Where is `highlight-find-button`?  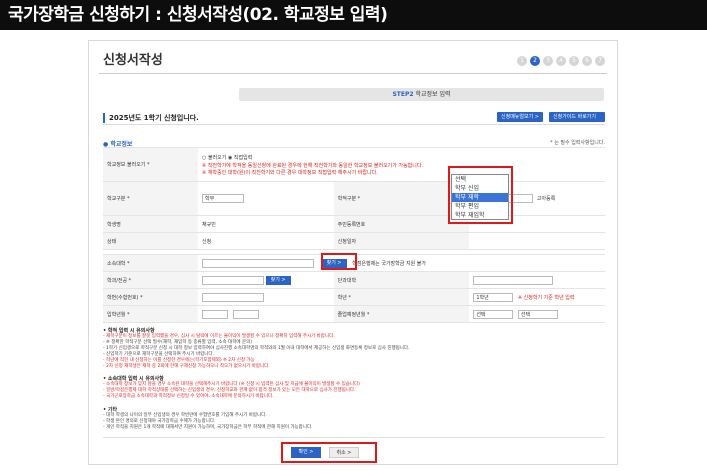 highlight-find-button is located at coordinates (339, 261).